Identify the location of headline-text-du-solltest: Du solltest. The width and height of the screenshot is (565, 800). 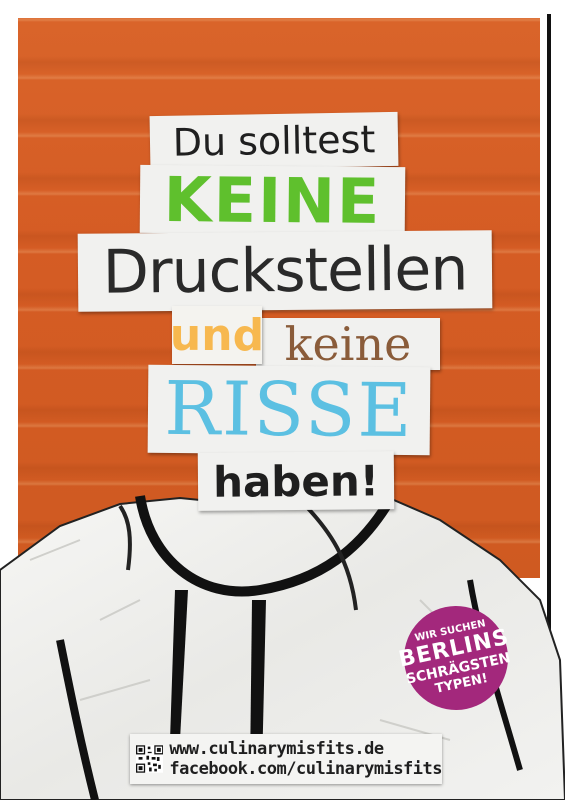
(274, 141).